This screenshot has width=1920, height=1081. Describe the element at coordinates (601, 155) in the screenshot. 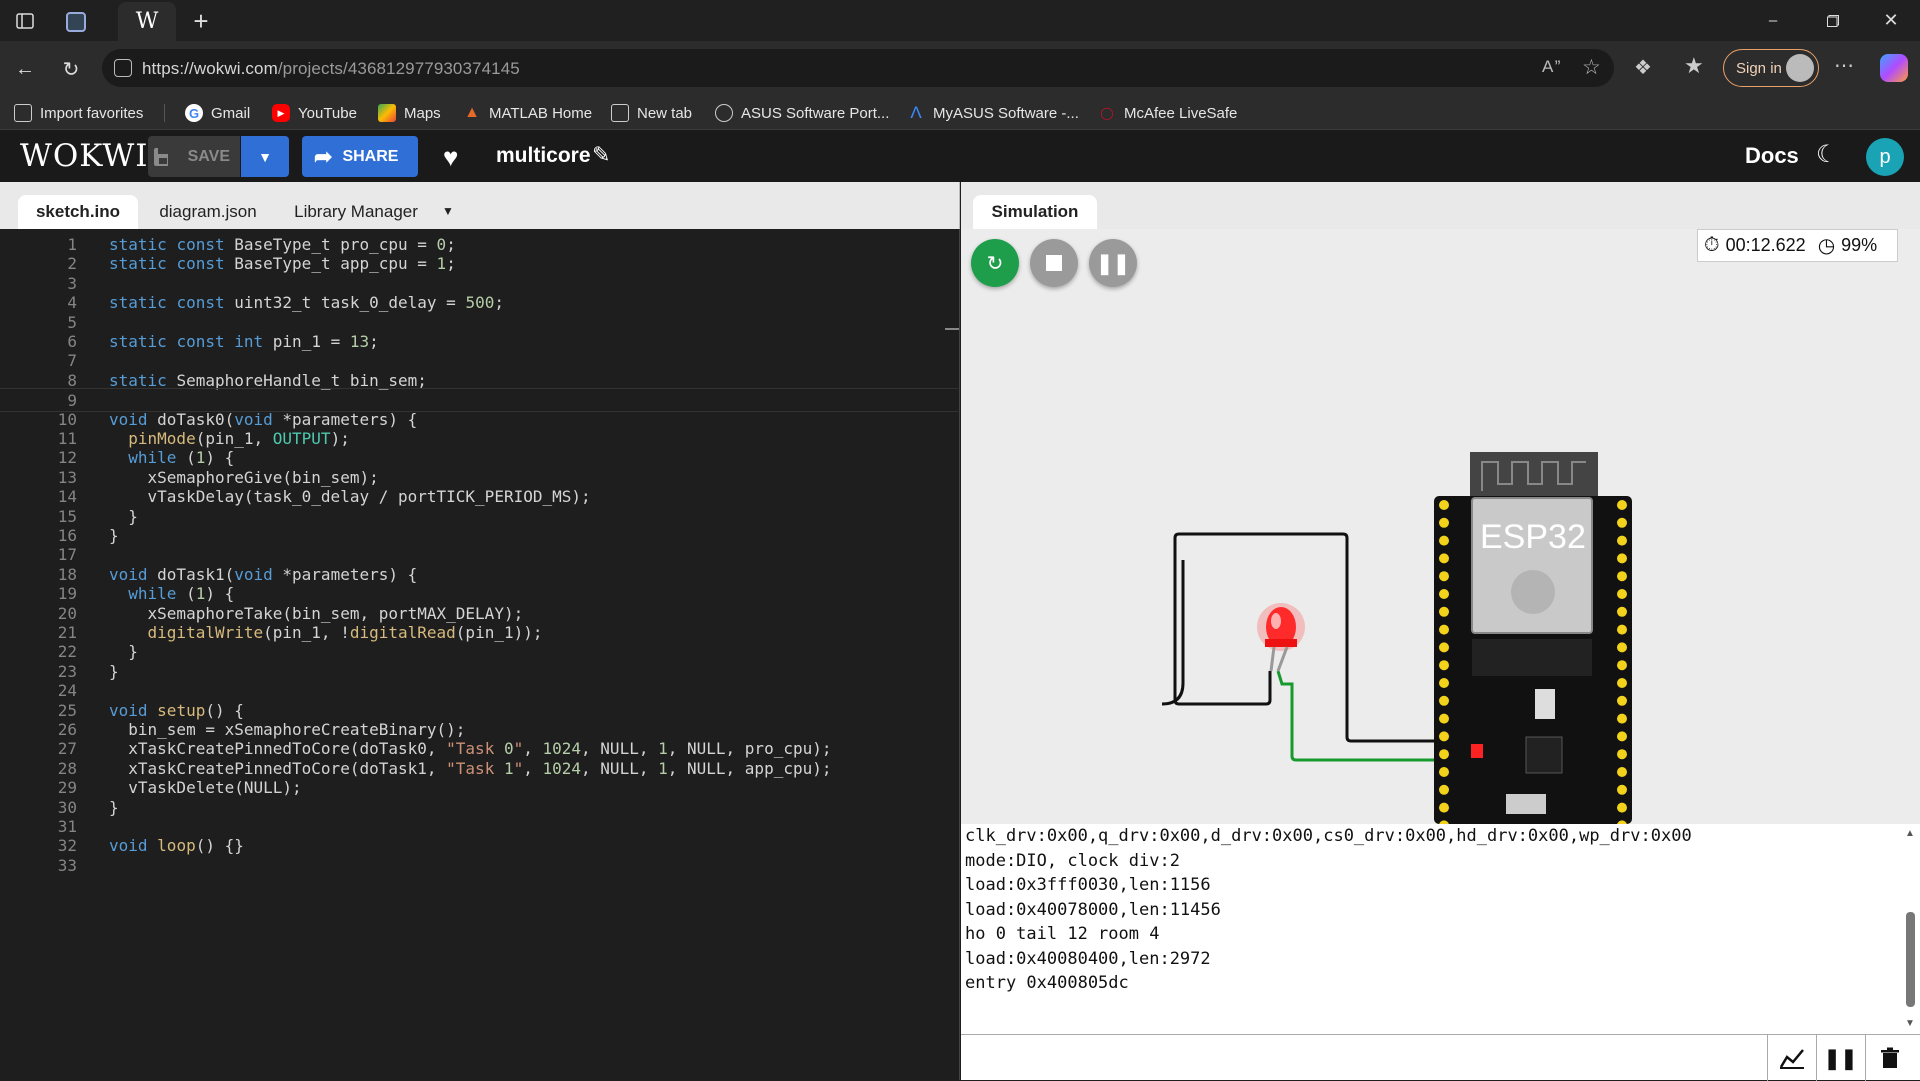

I see `edit-pencil-icon: ✎` at that location.